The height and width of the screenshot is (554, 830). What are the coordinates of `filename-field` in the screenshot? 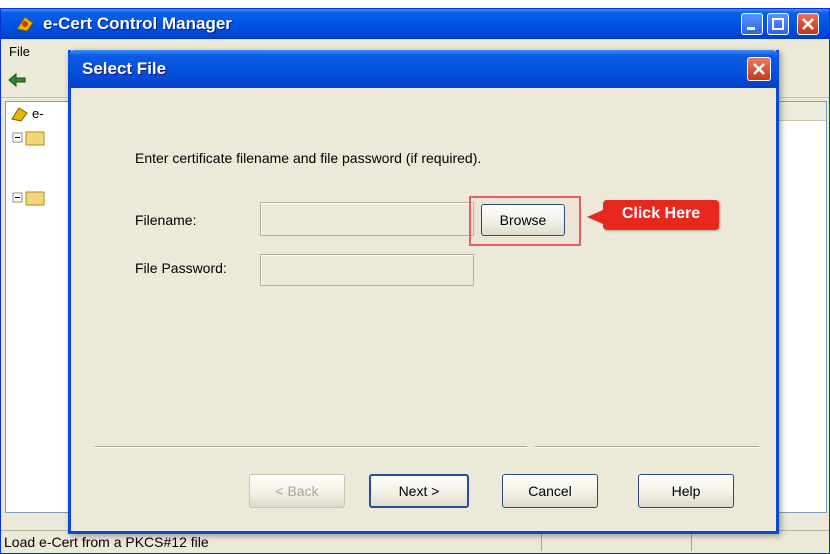 It's located at (367, 219).